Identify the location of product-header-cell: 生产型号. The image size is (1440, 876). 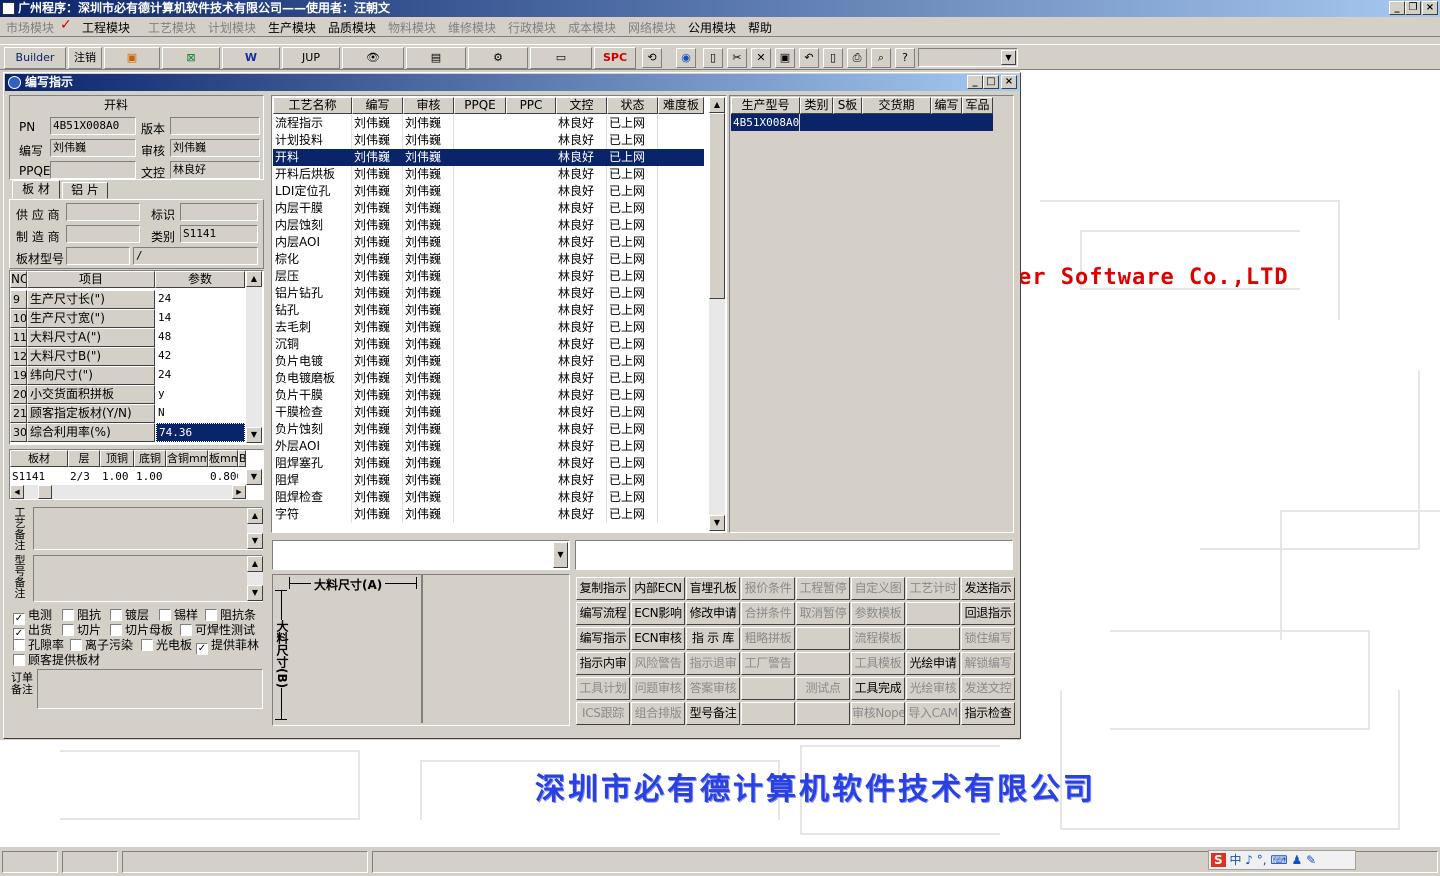
(765, 105).